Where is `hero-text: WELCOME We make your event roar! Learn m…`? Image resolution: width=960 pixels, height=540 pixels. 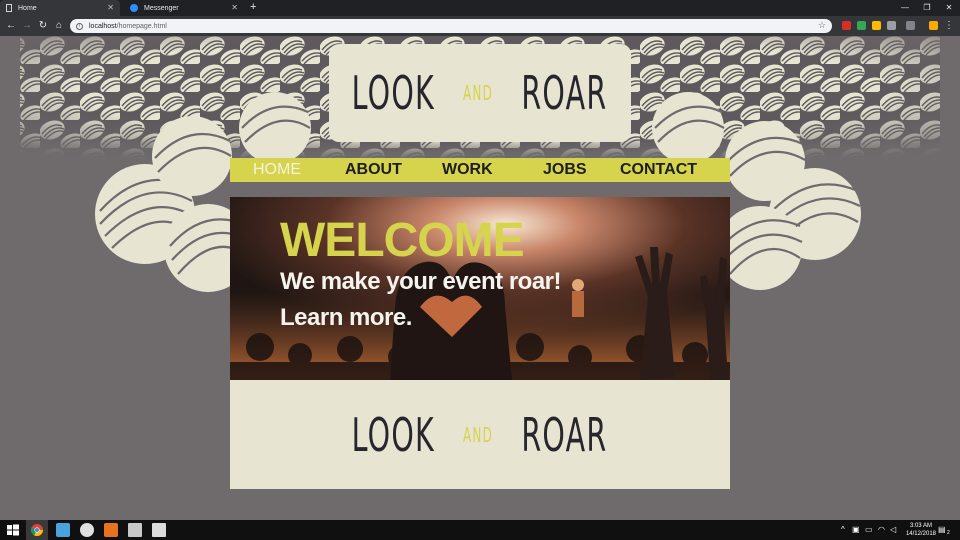 hero-text: WELCOME We make your event roar! Learn m… is located at coordinates (421, 273).